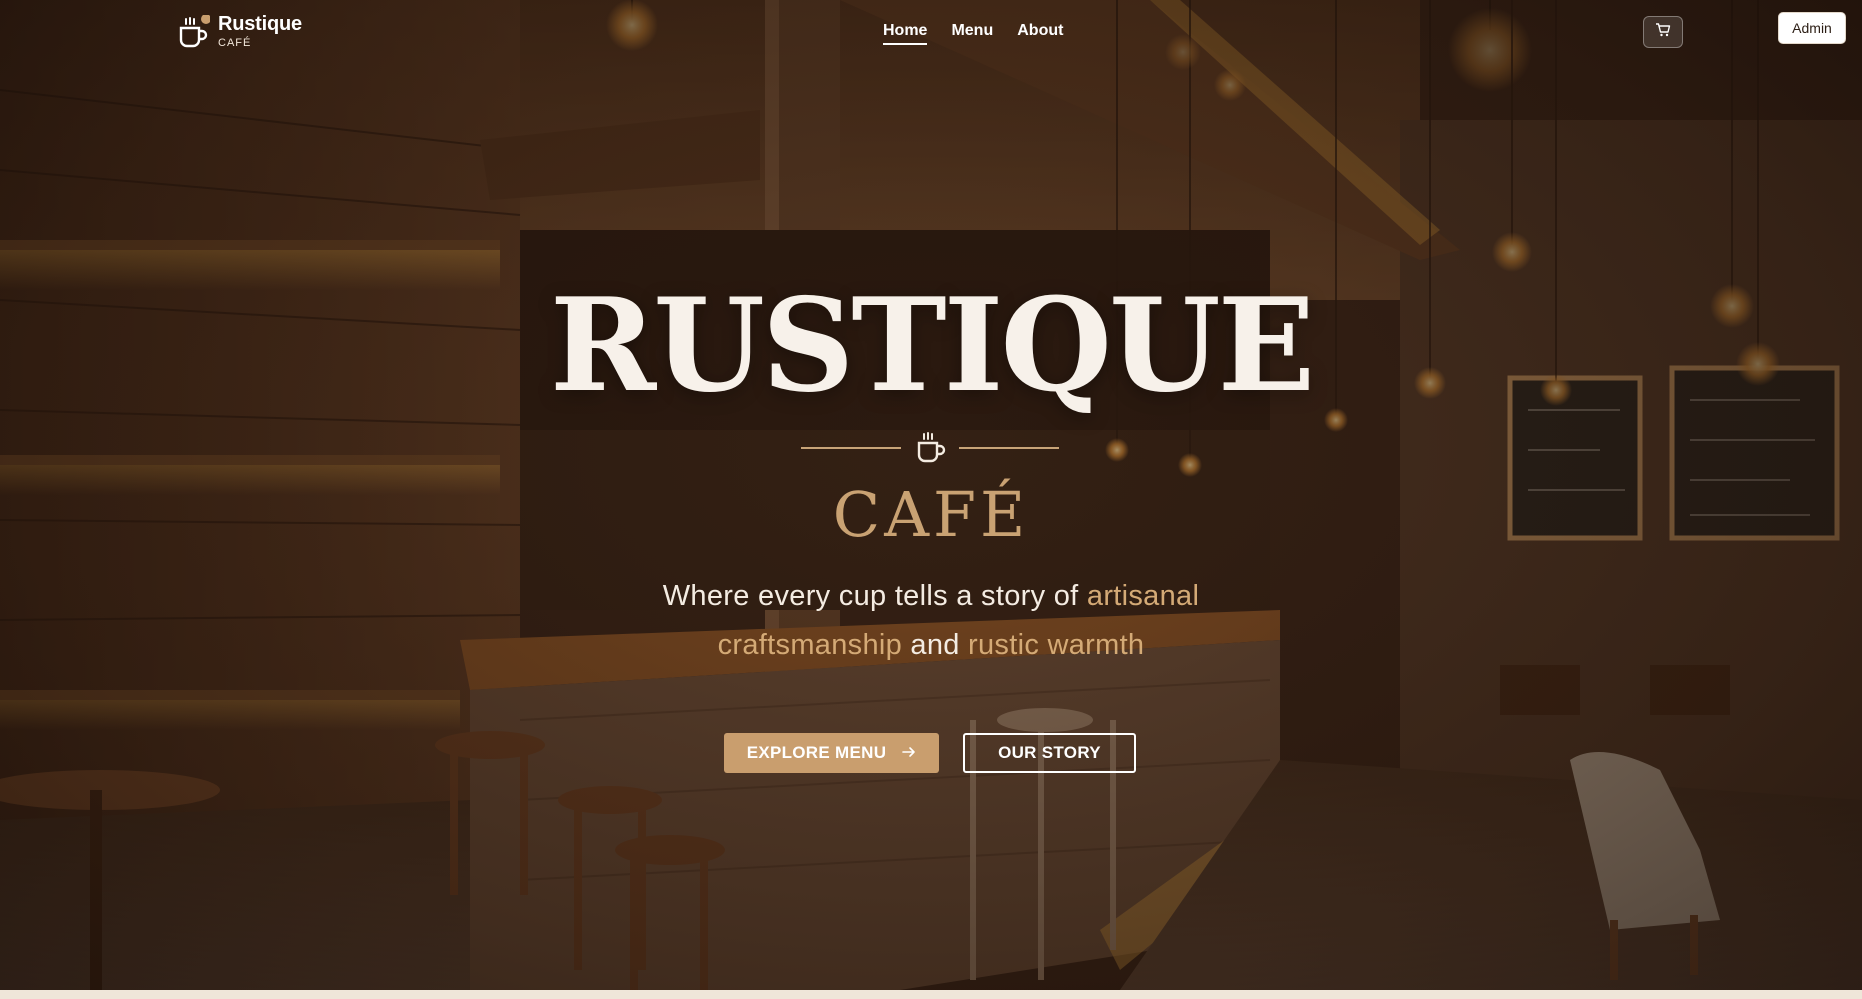  I want to click on nav-link-menu: Menu, so click(972, 33).